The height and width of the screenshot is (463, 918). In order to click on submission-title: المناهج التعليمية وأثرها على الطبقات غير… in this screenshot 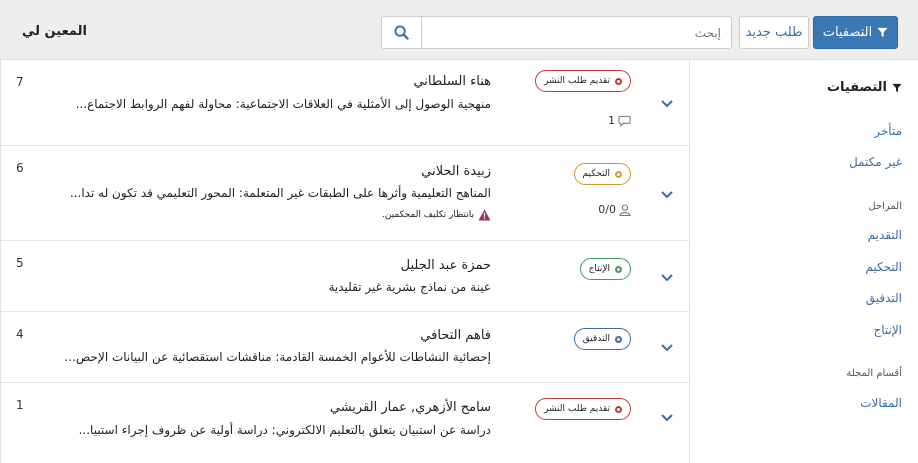, I will do `click(280, 193)`.